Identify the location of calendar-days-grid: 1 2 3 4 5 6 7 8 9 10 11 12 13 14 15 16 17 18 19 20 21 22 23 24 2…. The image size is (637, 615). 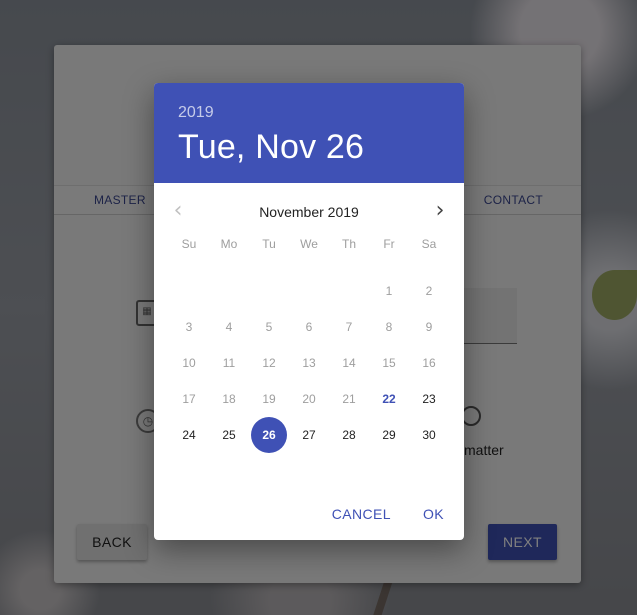
(309, 363).